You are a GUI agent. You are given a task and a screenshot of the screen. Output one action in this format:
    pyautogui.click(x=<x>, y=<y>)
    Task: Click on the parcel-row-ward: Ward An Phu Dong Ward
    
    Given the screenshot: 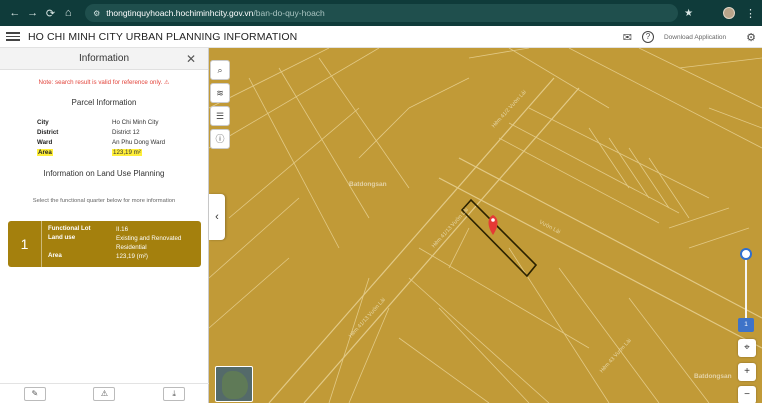 What is the action you would take?
    pyautogui.click(x=122, y=142)
    